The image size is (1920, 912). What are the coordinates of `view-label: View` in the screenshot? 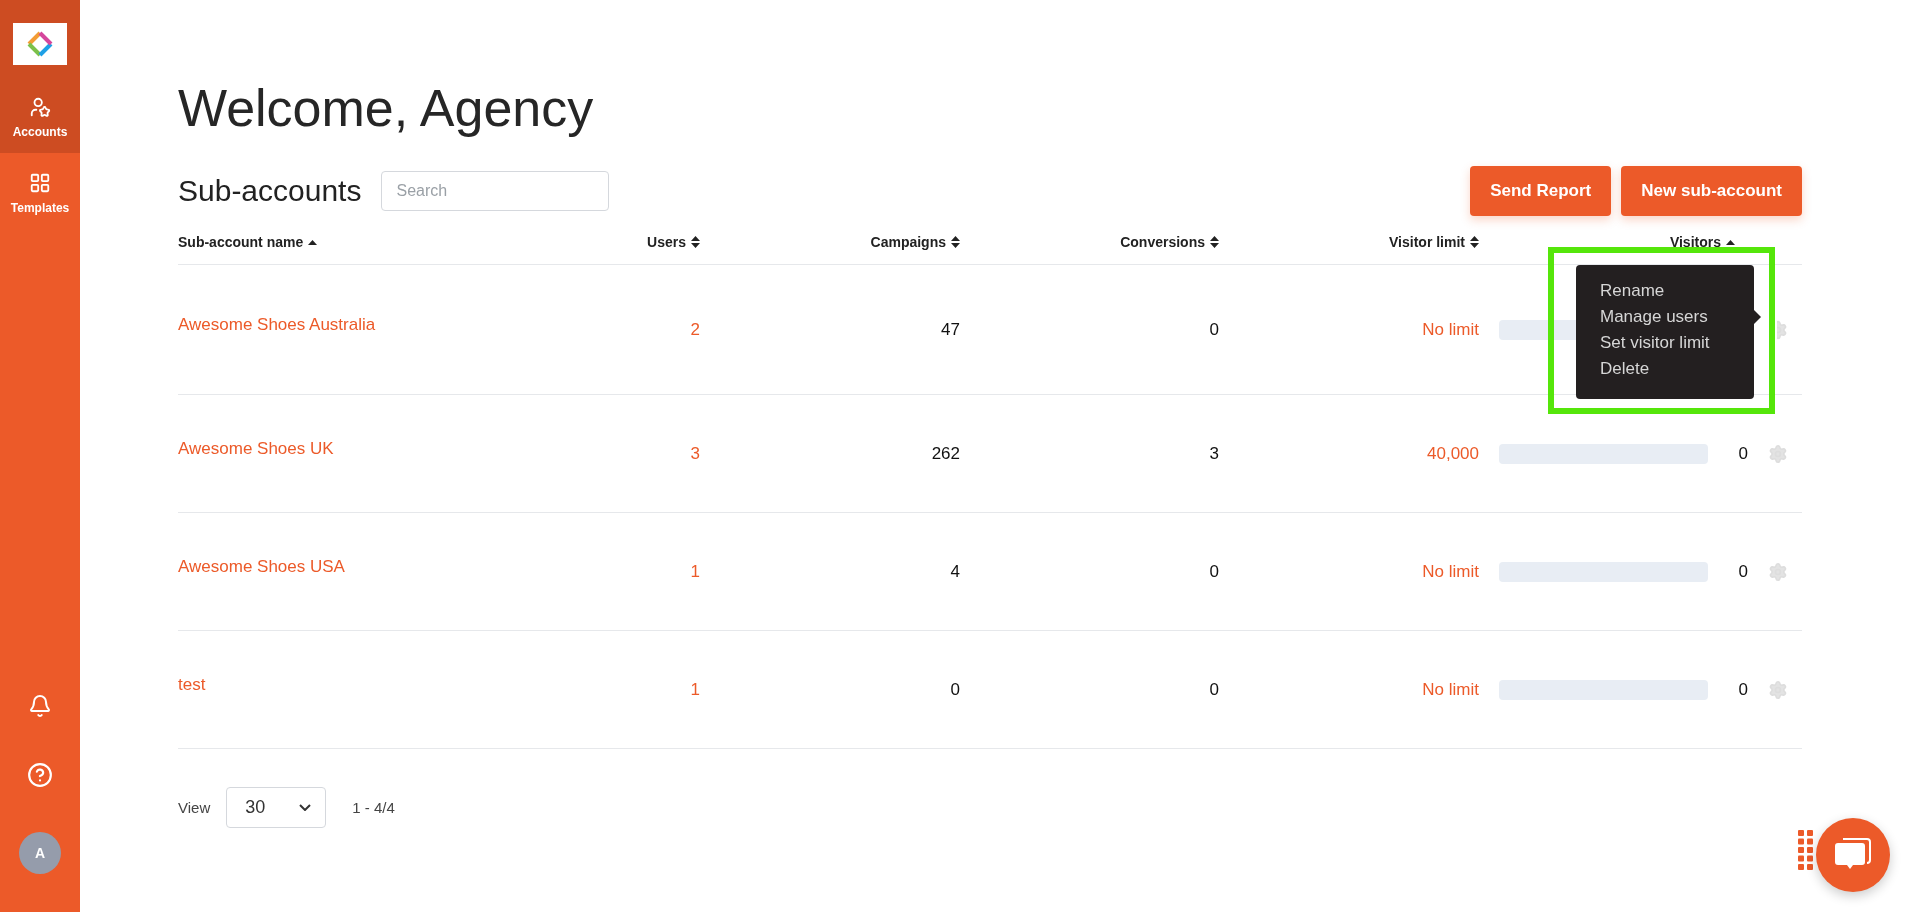 It's located at (194, 807).